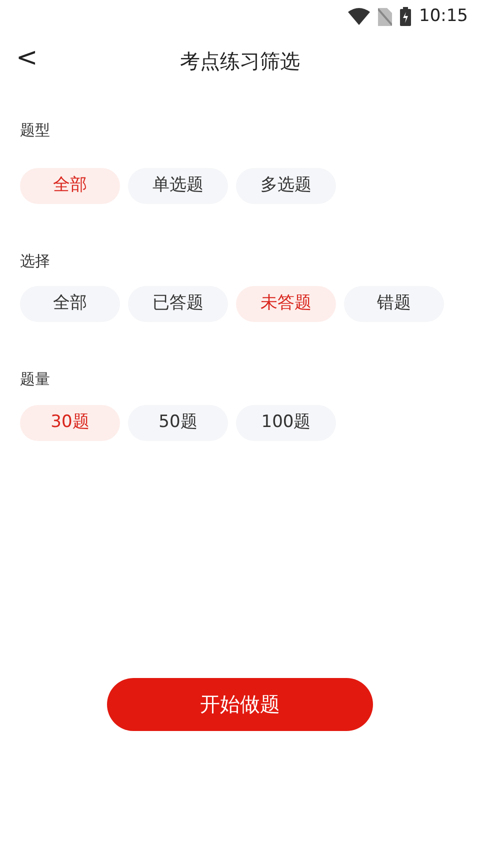  I want to click on status-time: 10:15, so click(443, 16).